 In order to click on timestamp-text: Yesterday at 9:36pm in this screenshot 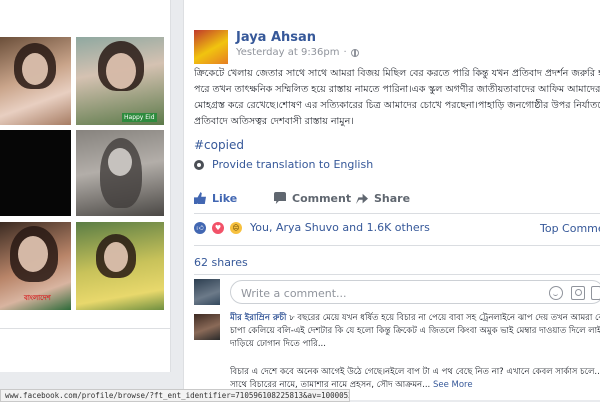, I will do `click(288, 52)`.